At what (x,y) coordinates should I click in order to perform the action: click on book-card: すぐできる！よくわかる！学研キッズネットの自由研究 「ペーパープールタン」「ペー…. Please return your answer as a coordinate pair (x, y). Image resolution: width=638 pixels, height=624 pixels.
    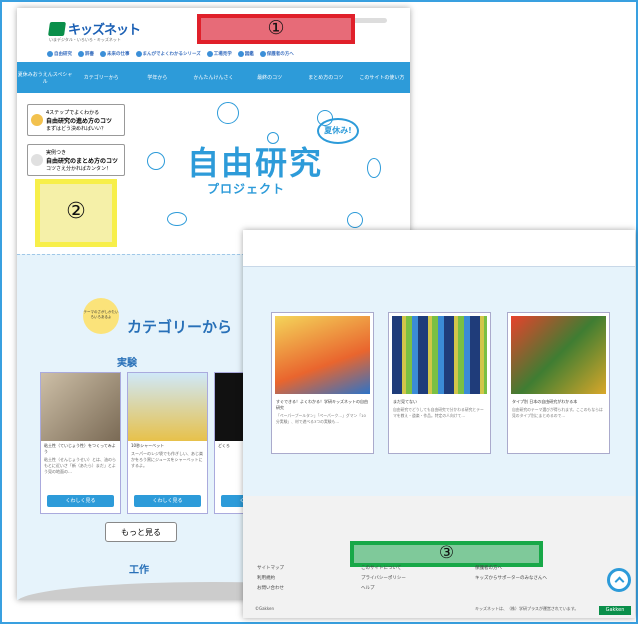
    Looking at the image, I should click on (322, 383).